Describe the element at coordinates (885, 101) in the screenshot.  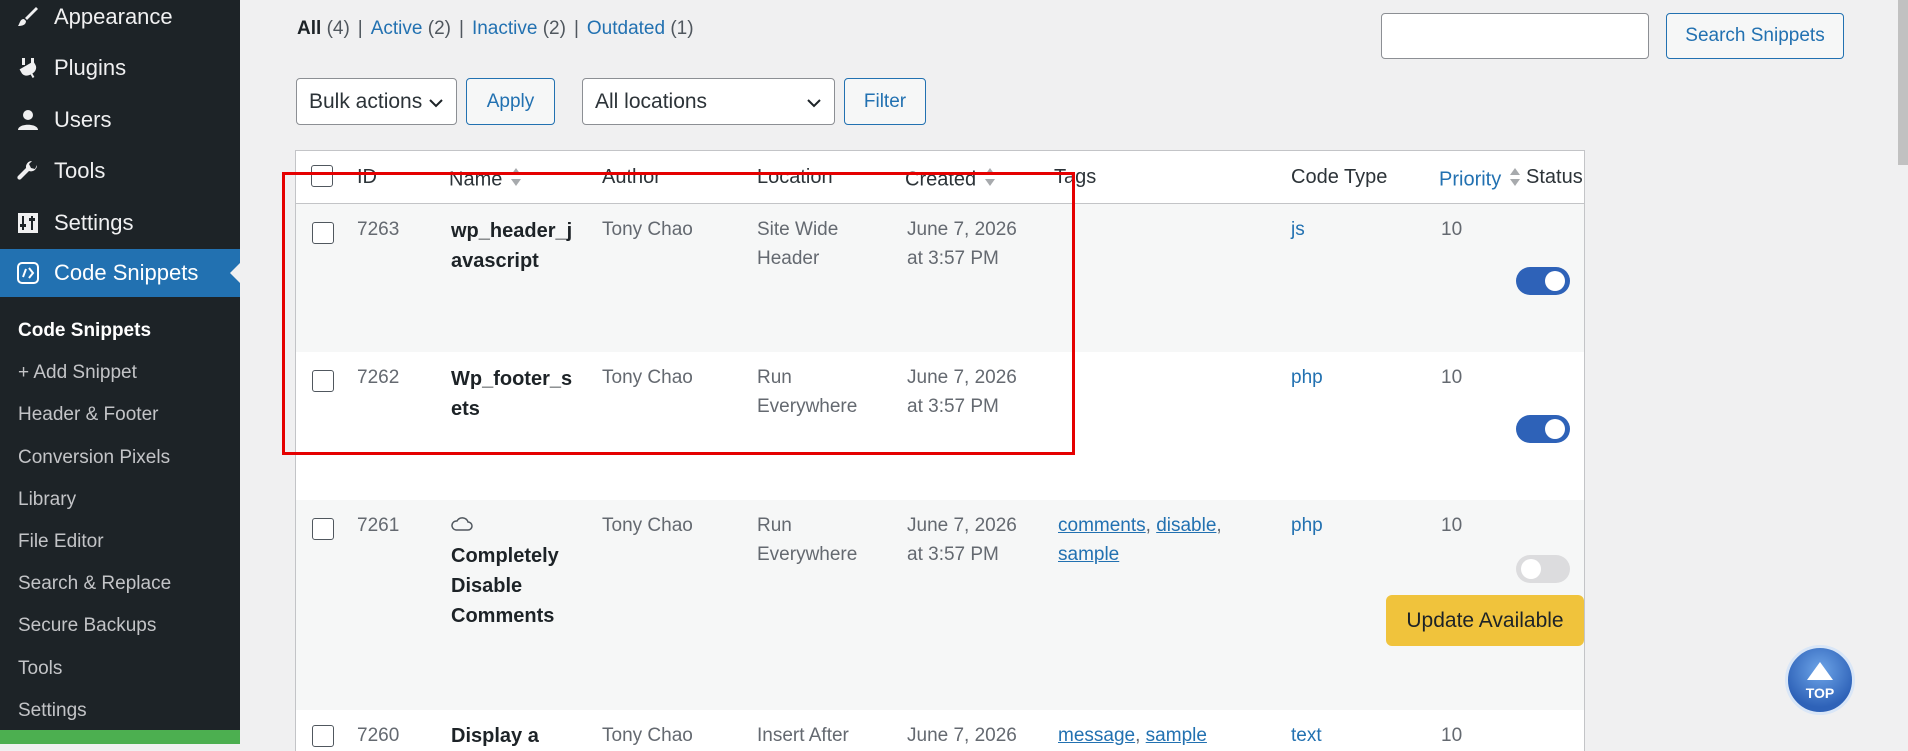
I see `filter-button: Filter` at that location.